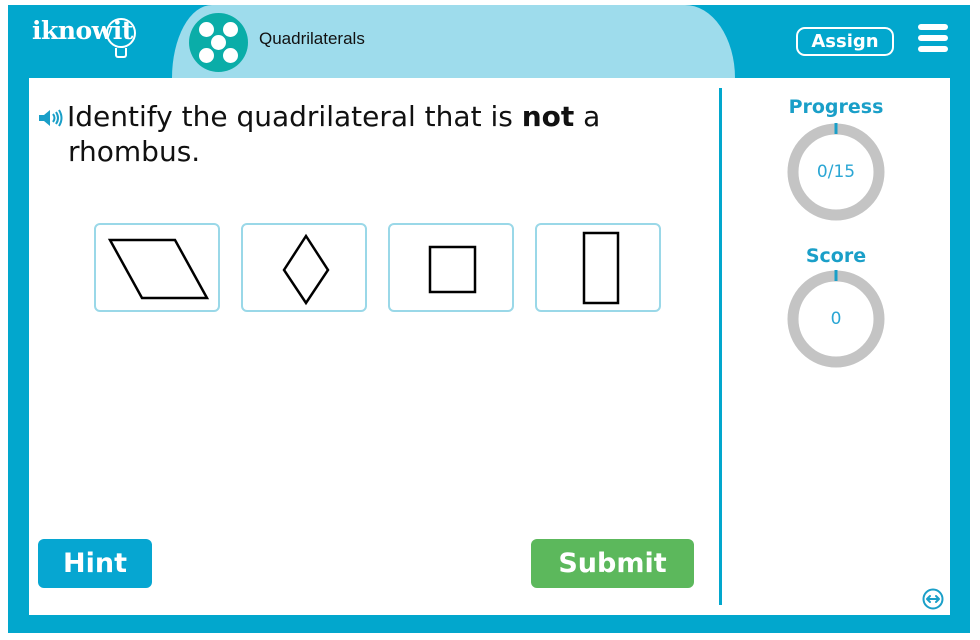  Describe the element at coordinates (453, 41) in the screenshot. I see `topic-tab` at that location.